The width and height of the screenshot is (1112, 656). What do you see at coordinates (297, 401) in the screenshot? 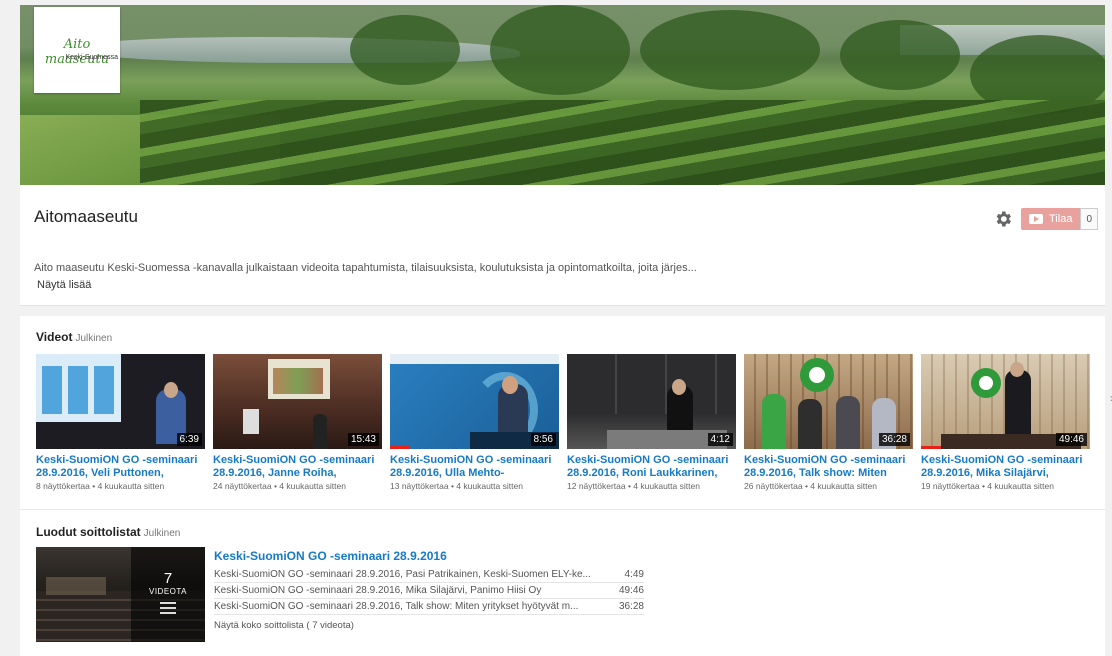
I see `video-thumbnail: 15:43` at bounding box center [297, 401].